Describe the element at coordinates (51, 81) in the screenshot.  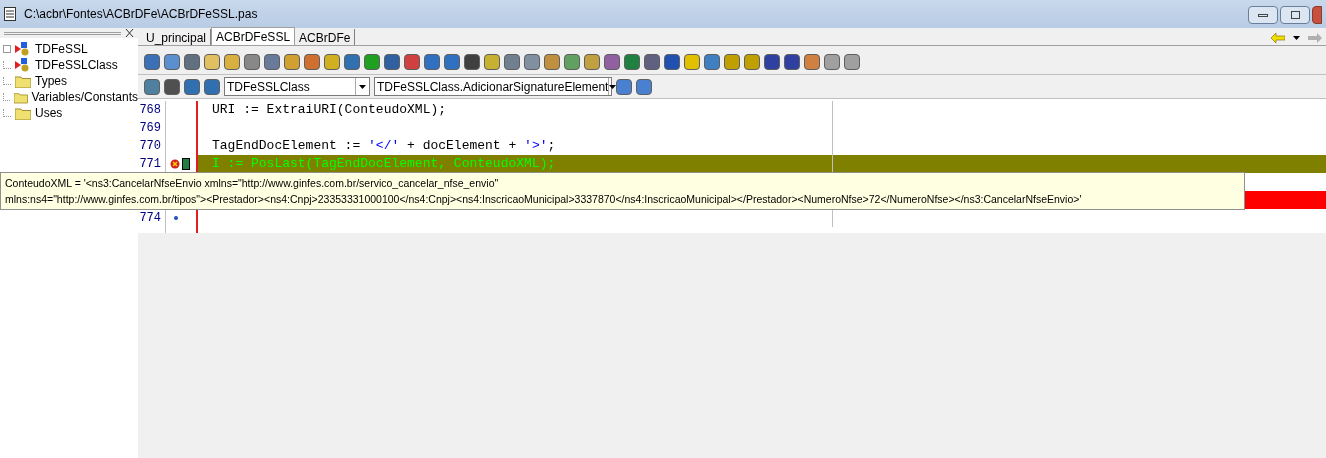
I see `tree-item: Types` at that location.